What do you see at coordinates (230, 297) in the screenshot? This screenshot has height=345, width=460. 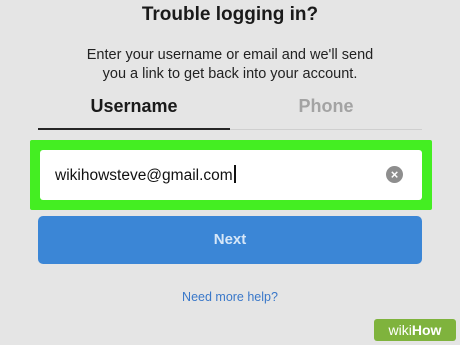 I see `need-more-help-link: Need more help?` at bounding box center [230, 297].